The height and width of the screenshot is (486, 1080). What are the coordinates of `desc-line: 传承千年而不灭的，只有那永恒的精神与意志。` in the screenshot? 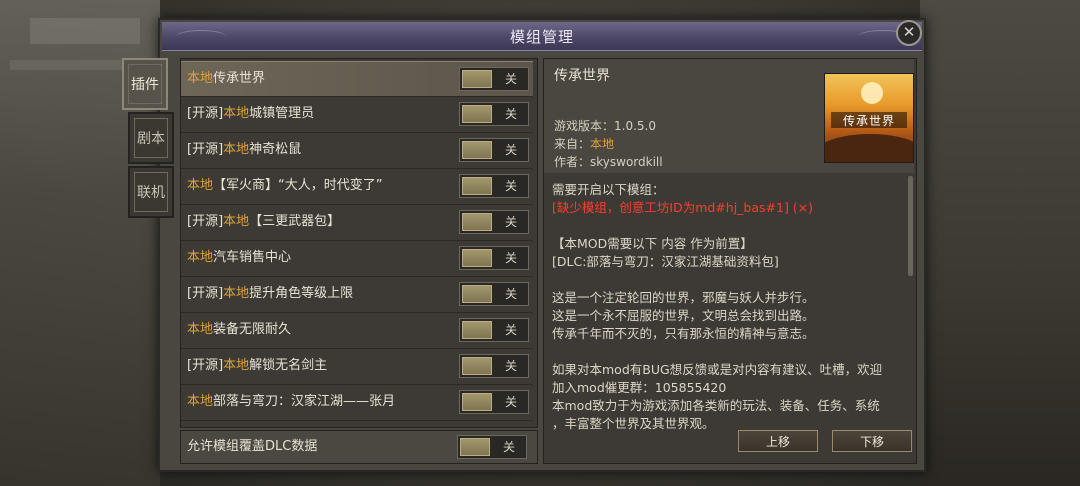 It's located at (683, 333).